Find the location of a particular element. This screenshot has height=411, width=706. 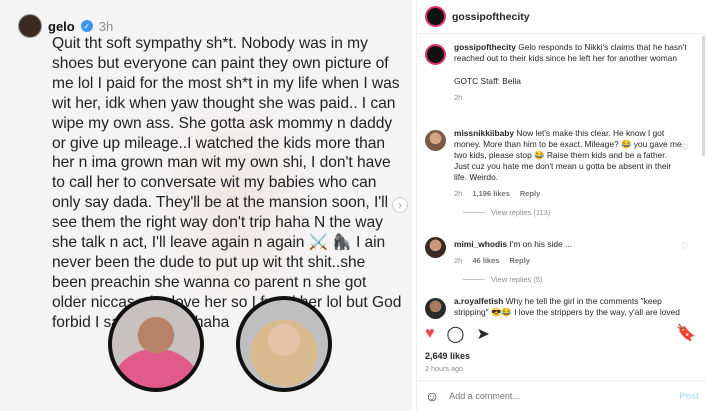

caption-staff: GOTC Staff: Bella is located at coordinates (487, 81).